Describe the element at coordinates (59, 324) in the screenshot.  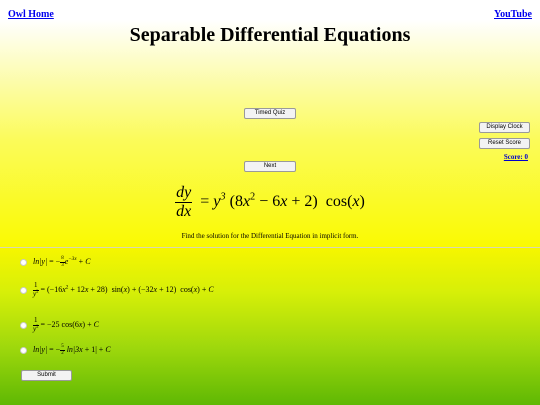
I see `answer-option-3: 1 y2 = −25 cos(6x) + C` at that location.